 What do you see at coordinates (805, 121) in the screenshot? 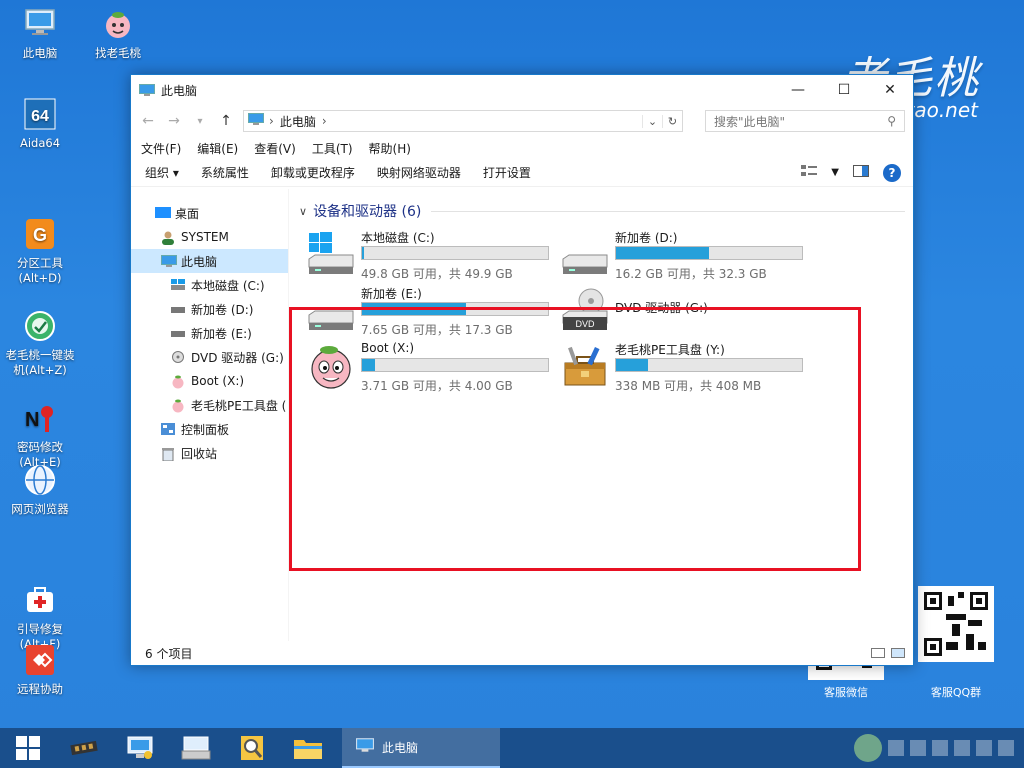
I see `search-input: 搜索"此电脑" ⚲` at bounding box center [805, 121].